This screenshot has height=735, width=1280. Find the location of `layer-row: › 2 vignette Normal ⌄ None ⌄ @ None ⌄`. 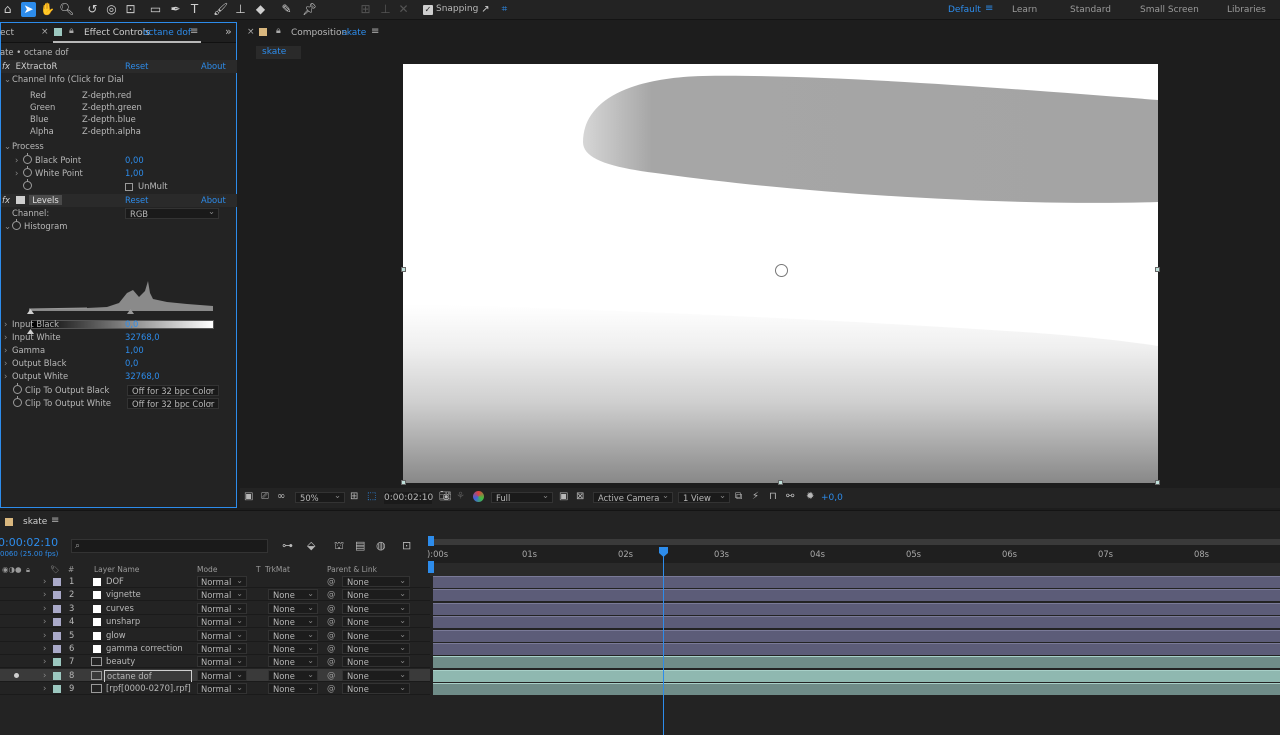

layer-row: › 2 vignette Normal ⌄ None ⌄ @ None ⌄ is located at coordinates (215, 594).